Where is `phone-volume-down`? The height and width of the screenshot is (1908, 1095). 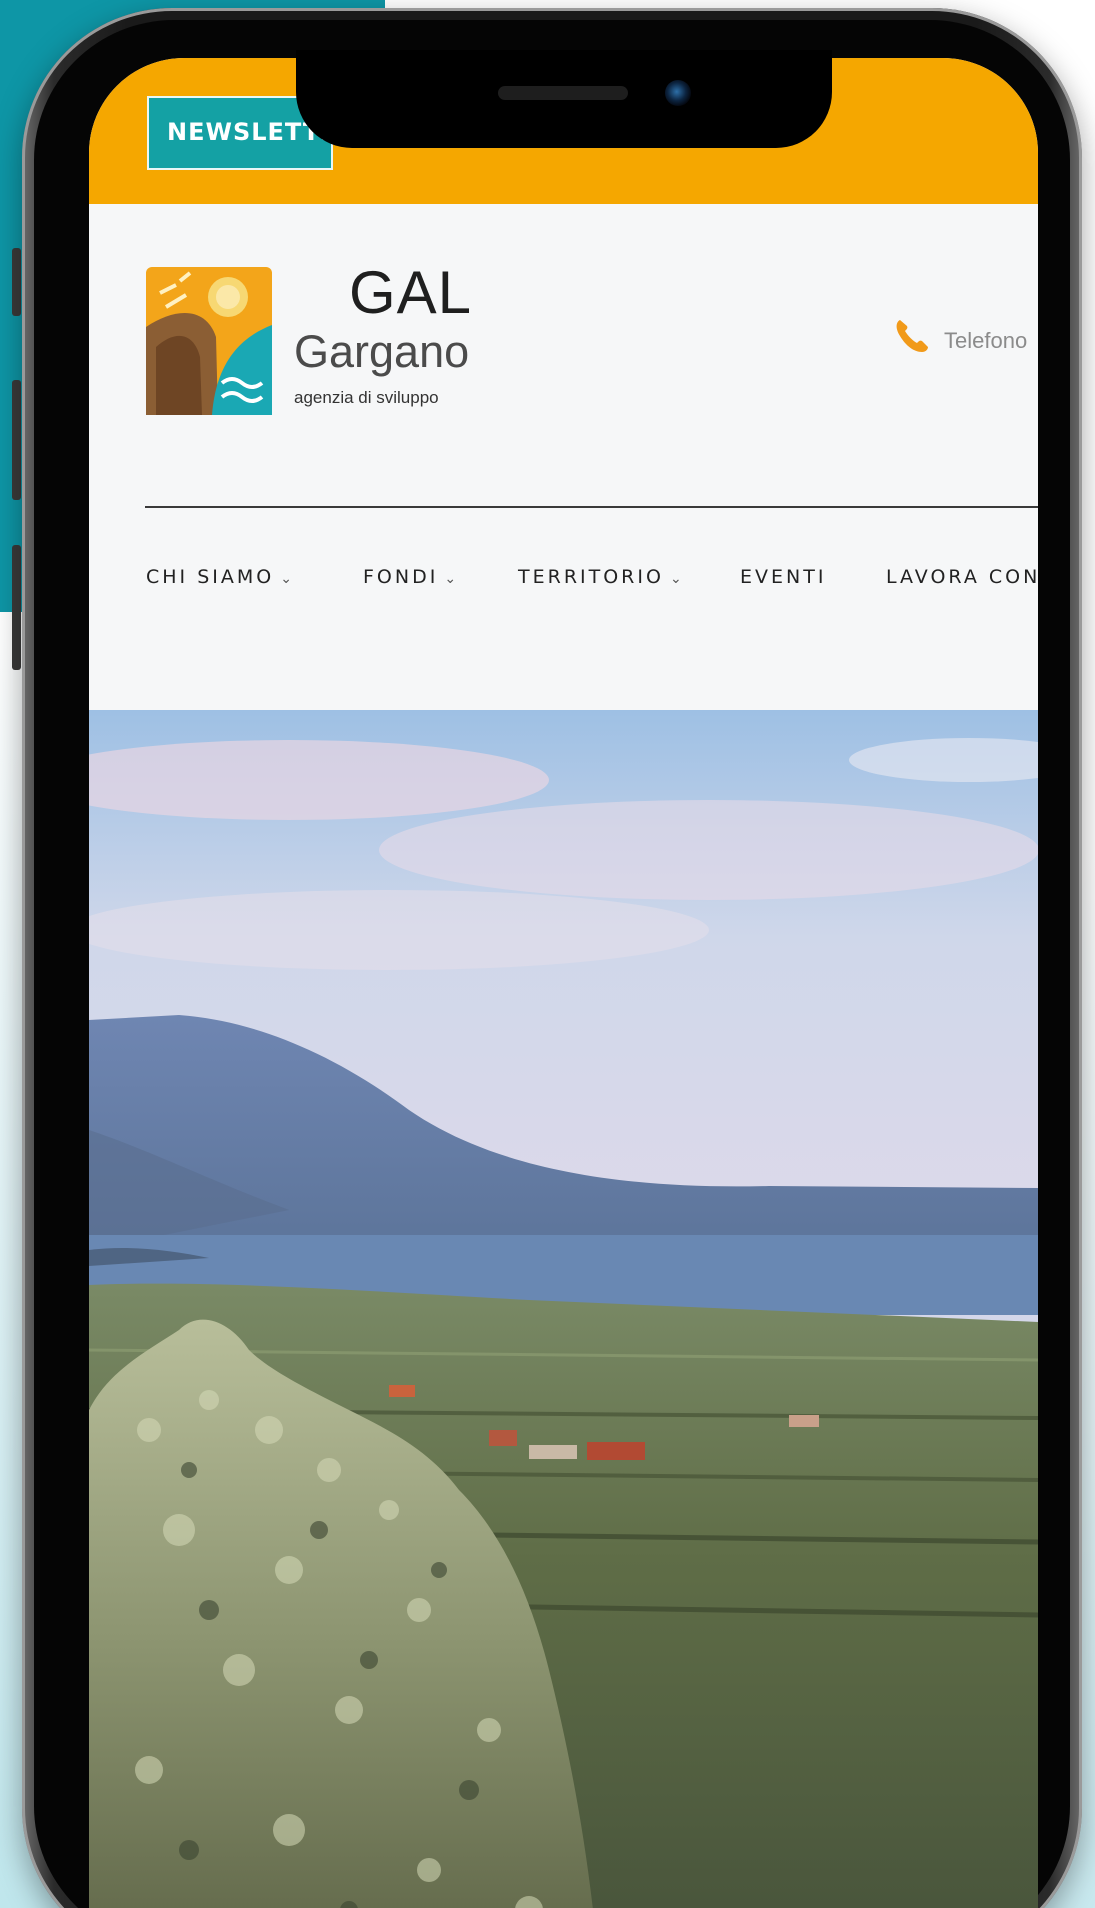 phone-volume-down is located at coordinates (16, 607).